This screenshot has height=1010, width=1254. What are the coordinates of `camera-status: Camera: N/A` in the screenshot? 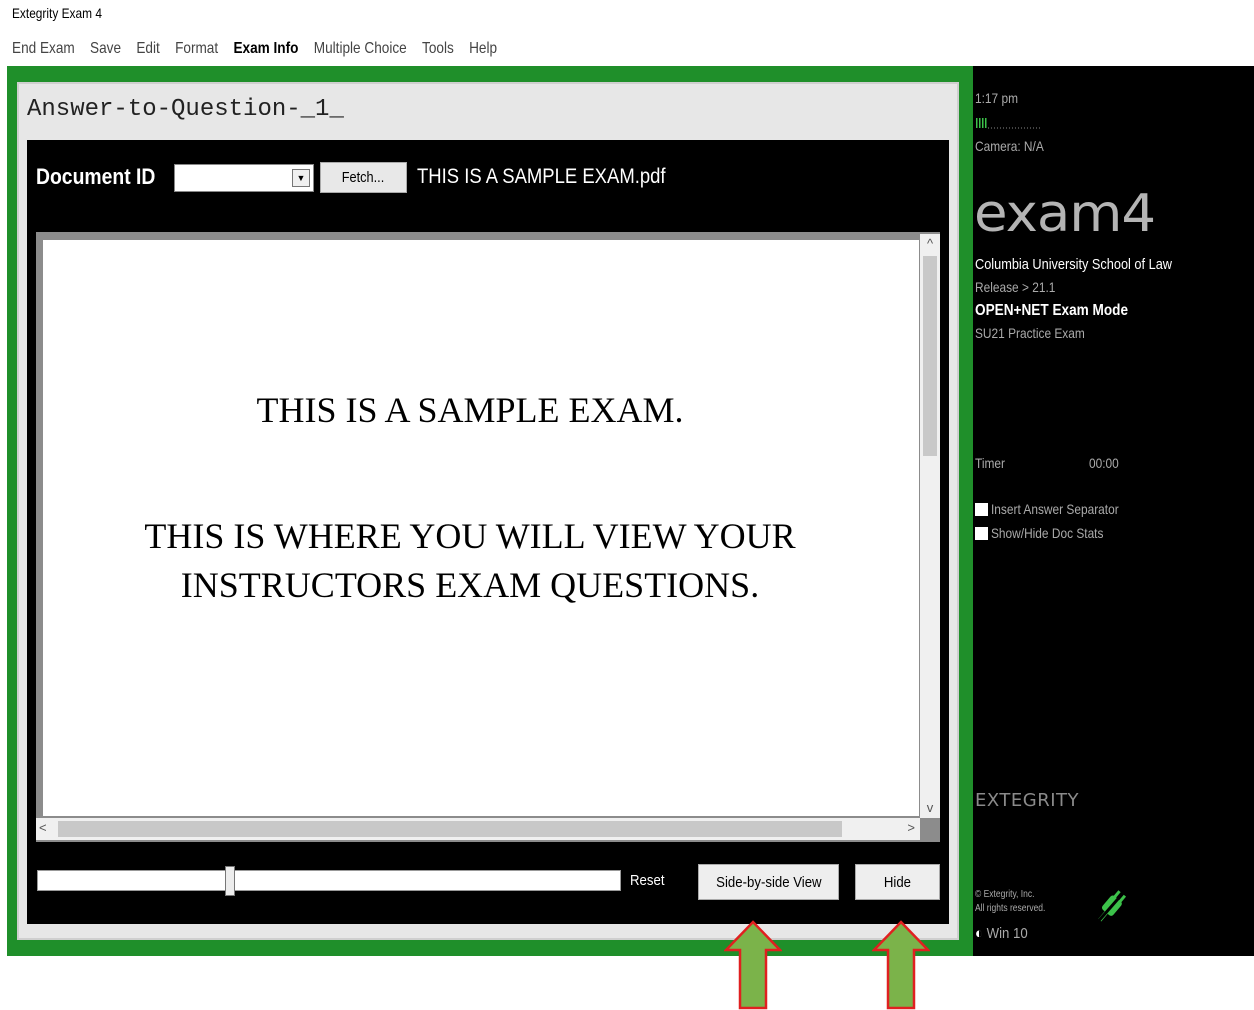 It's located at (1009, 146).